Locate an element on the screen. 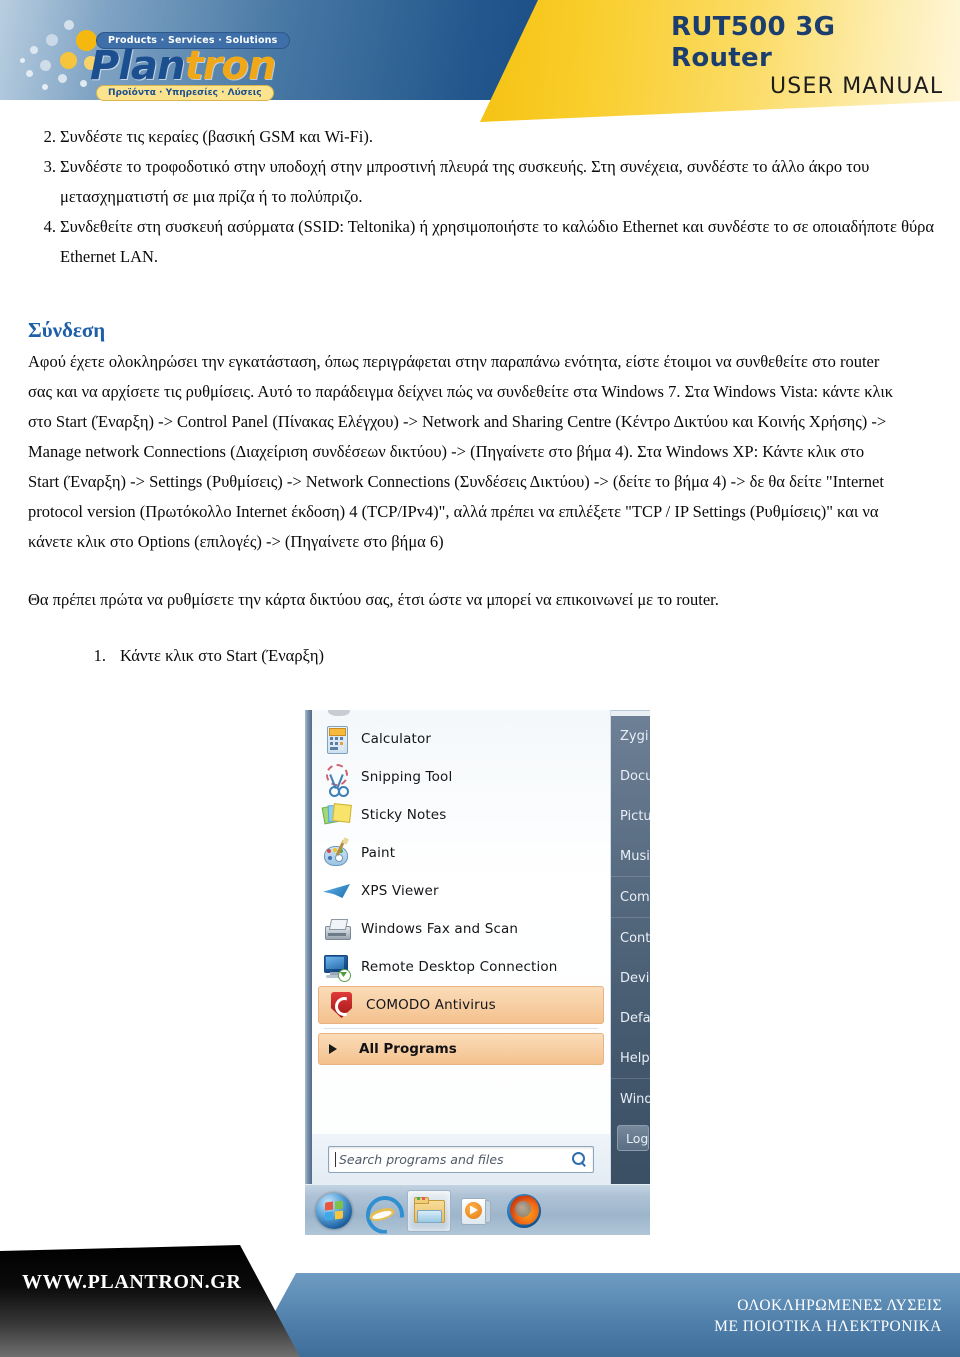 This screenshot has height=1357, width=960. start-menu-divider is located at coordinates (461, 1028).